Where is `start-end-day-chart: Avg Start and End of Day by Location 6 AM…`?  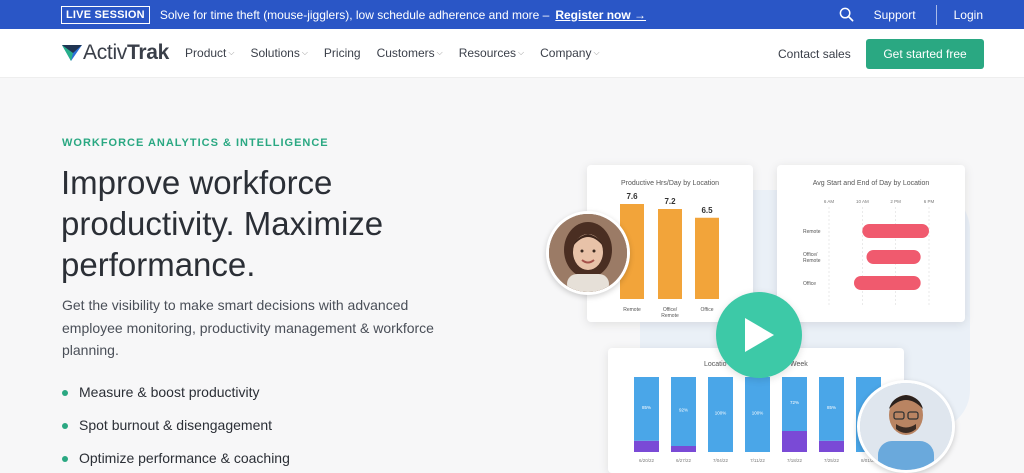
start-end-day-chart: Avg Start and End of Day by Location 6 AM… is located at coordinates (869, 242).